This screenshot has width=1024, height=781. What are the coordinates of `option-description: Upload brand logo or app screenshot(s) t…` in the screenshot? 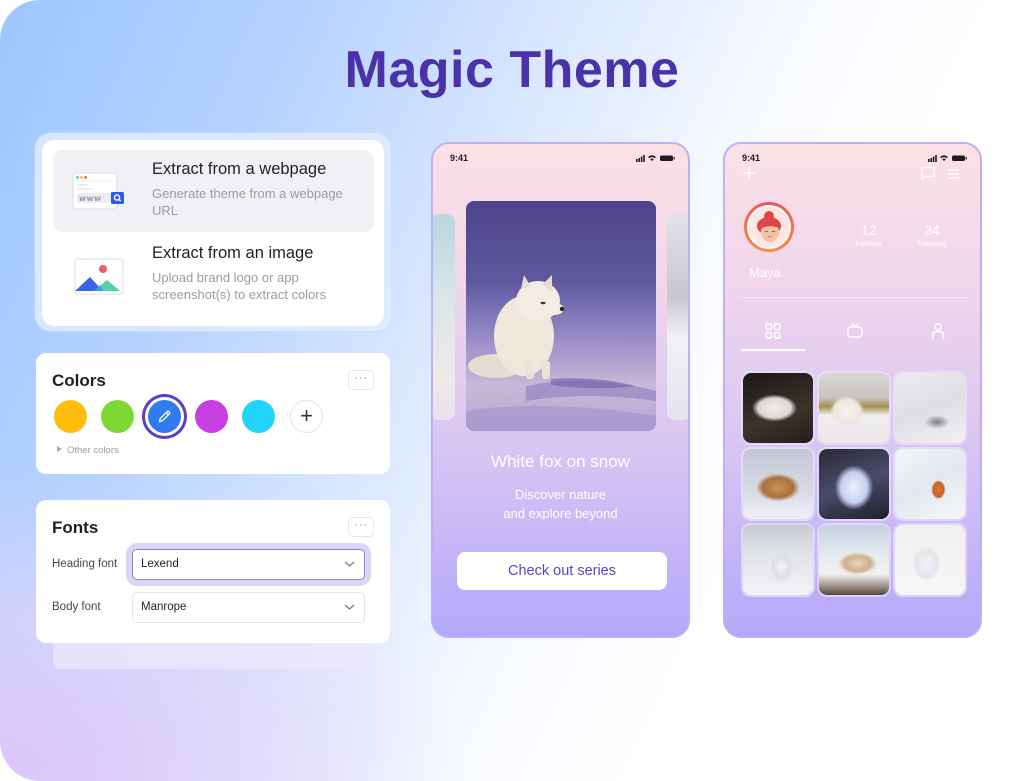 It's located at (239, 286).